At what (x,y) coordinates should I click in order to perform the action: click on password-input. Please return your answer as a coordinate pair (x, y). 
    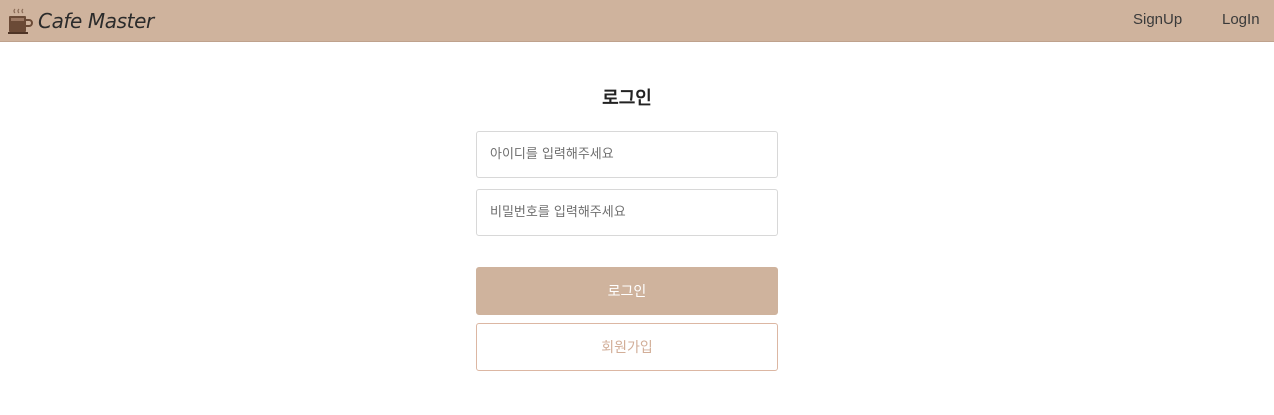
    Looking at the image, I should click on (627, 212).